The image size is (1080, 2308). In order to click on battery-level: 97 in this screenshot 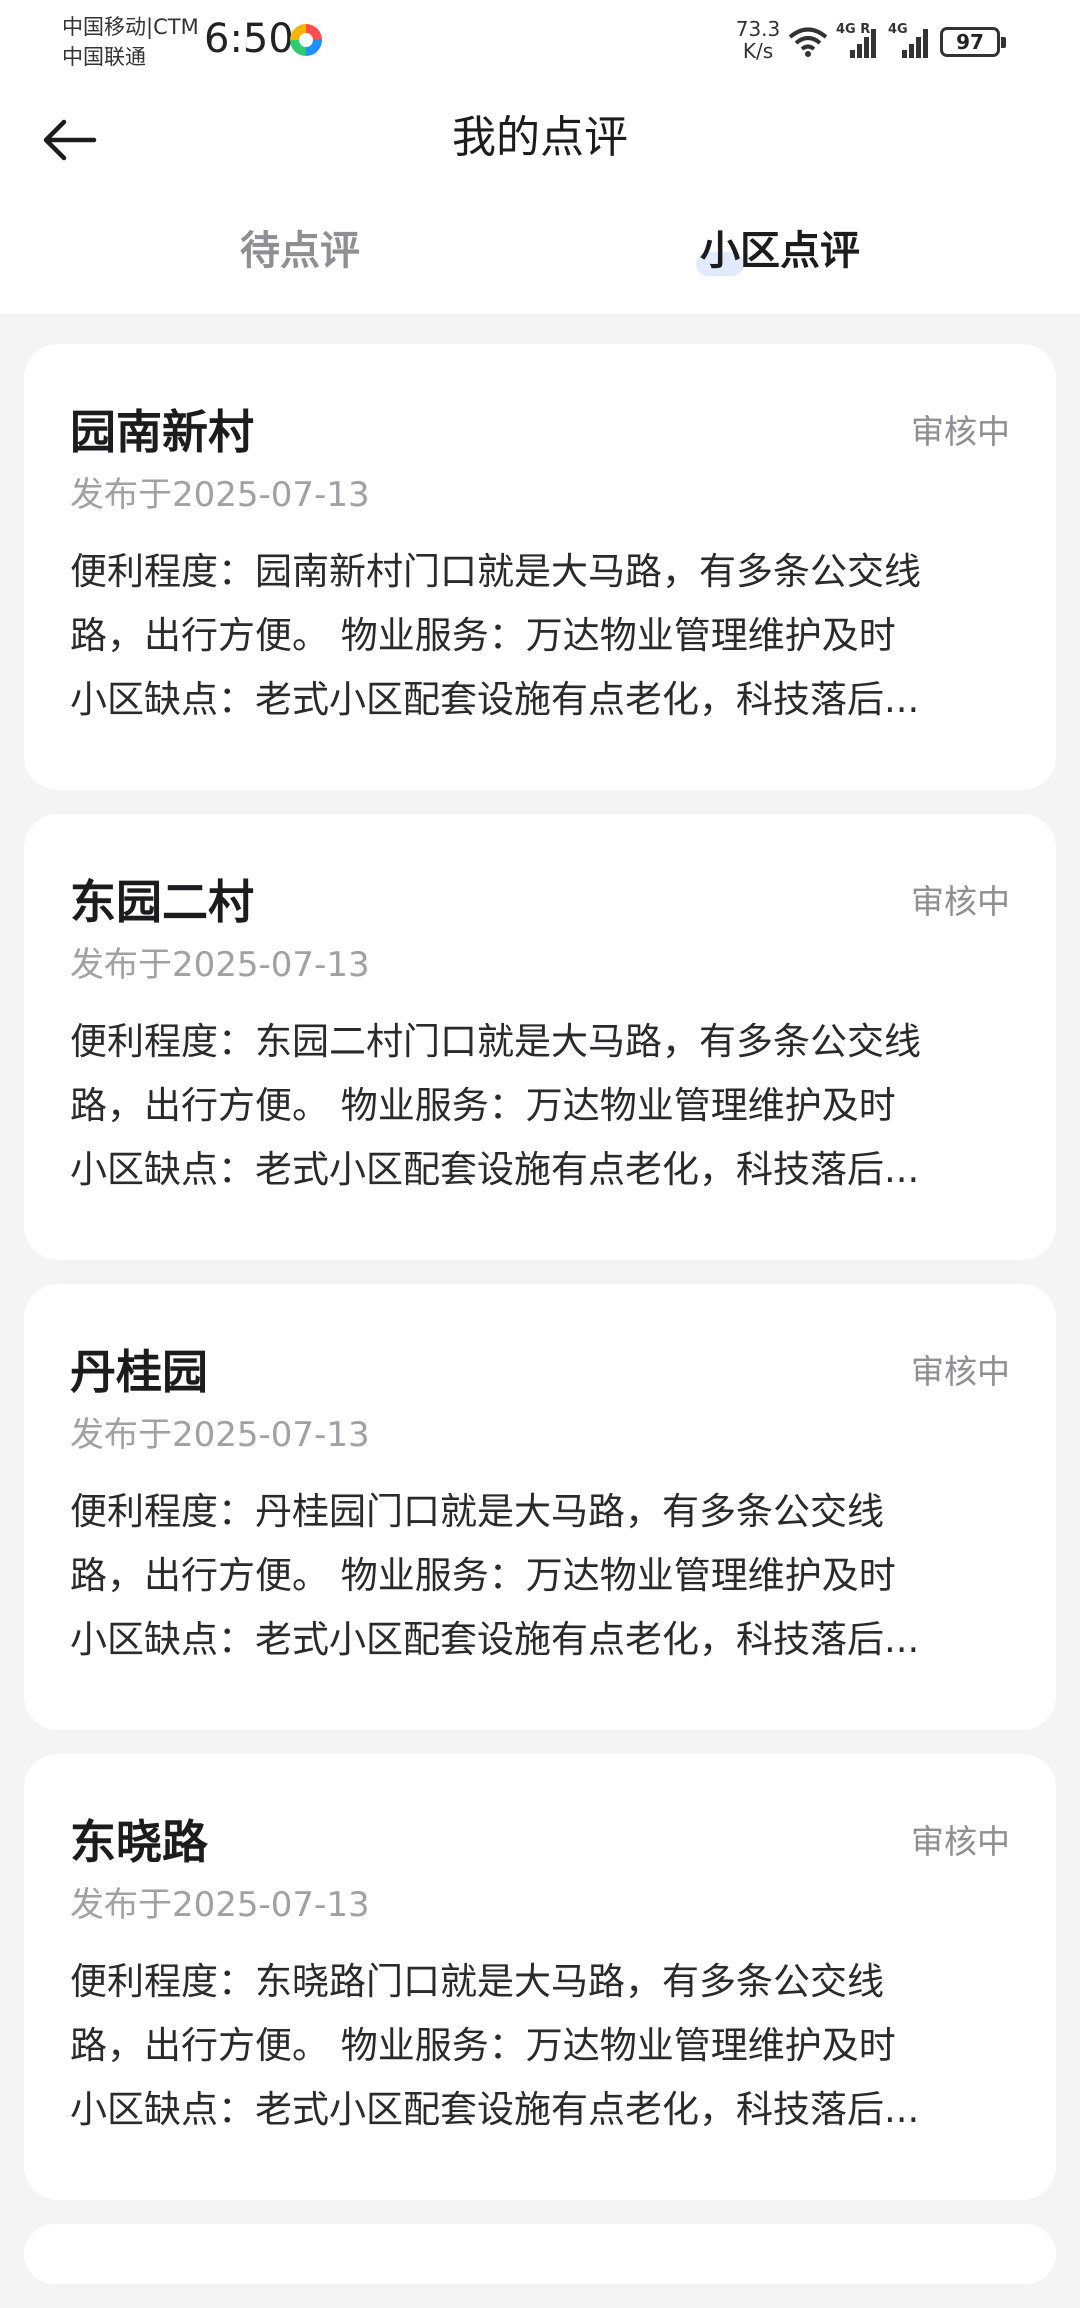, I will do `click(970, 42)`.